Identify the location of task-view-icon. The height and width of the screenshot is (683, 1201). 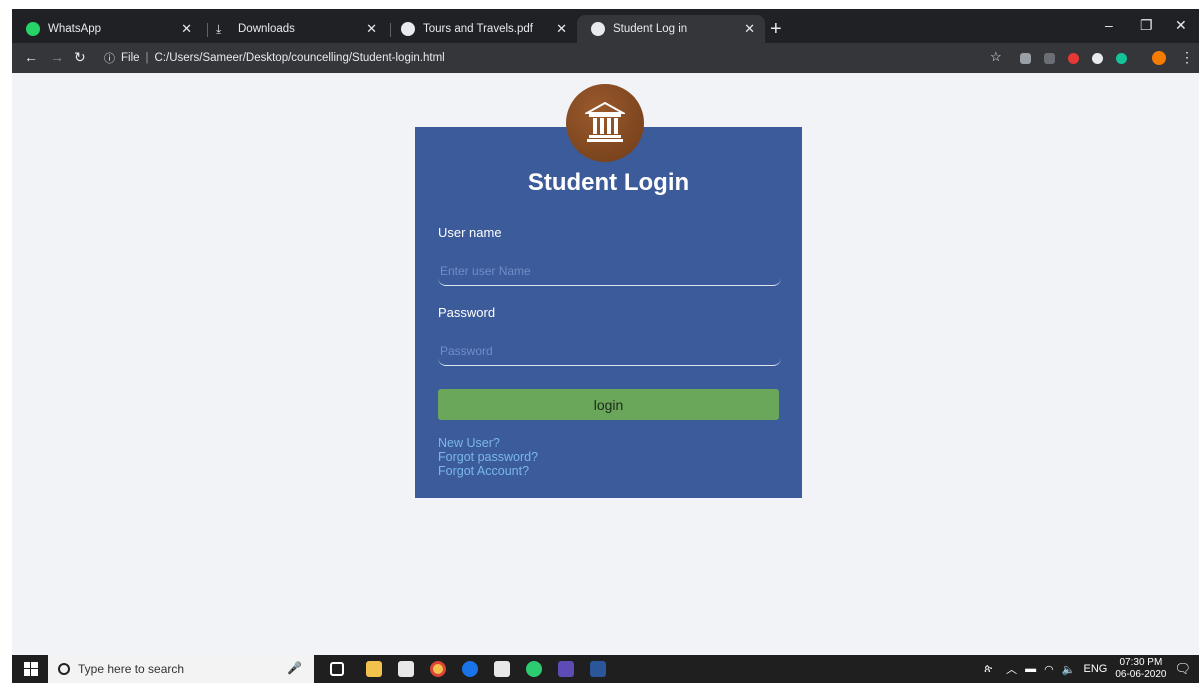
(337, 669).